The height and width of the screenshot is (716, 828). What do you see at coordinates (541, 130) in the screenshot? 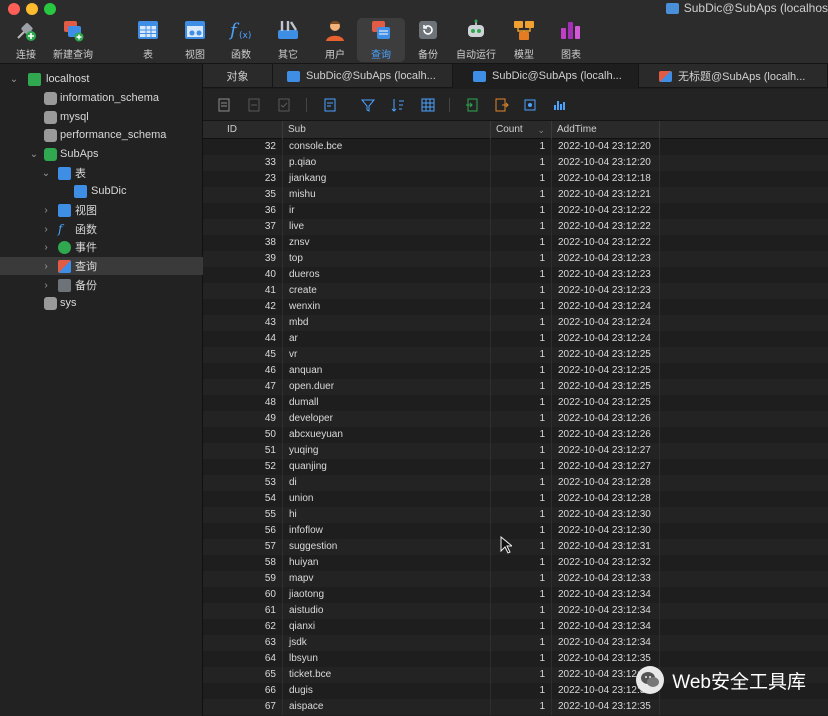
I see `sort-chevron-icon: ⌄` at bounding box center [541, 130].